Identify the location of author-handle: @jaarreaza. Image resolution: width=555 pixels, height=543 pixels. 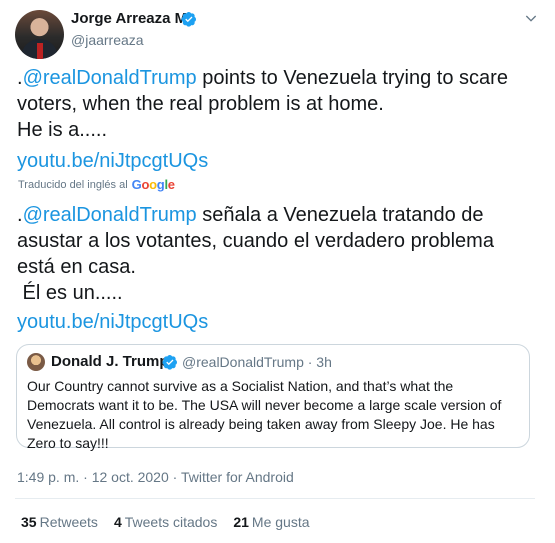
(107, 40).